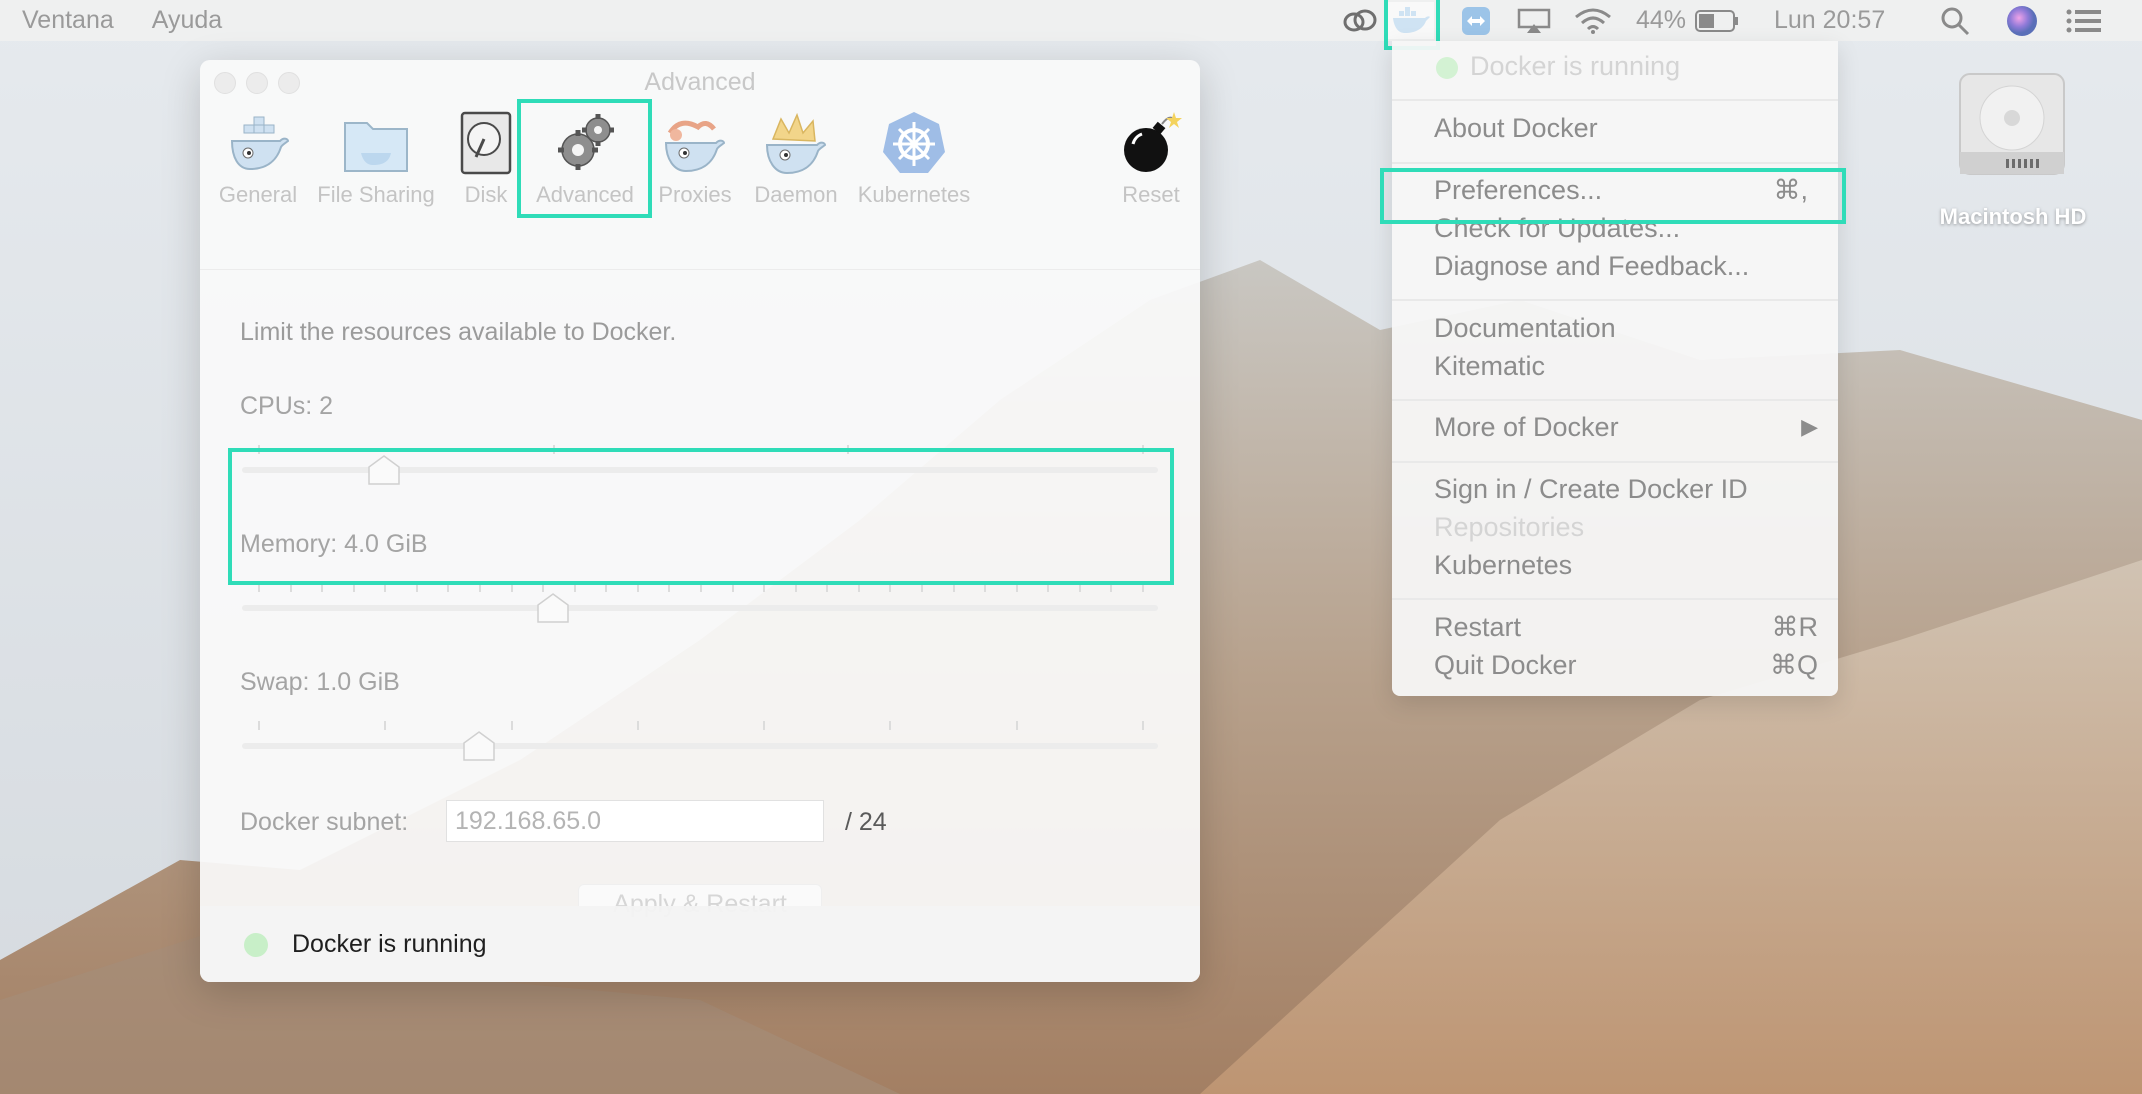  I want to click on macintosh-hd-label: Macintosh HD, so click(2013, 216).